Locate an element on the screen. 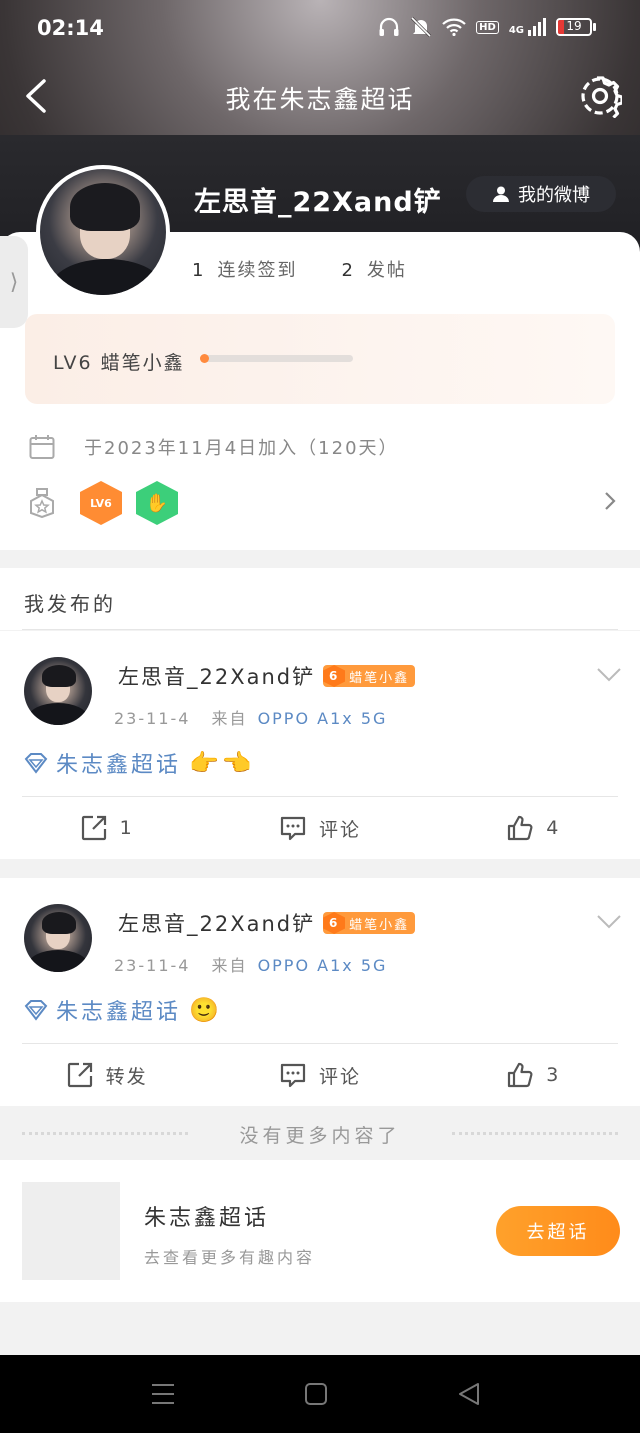 This screenshot has height=1433, width=640. post-actions: 1 评论 4 is located at coordinates (320, 828).